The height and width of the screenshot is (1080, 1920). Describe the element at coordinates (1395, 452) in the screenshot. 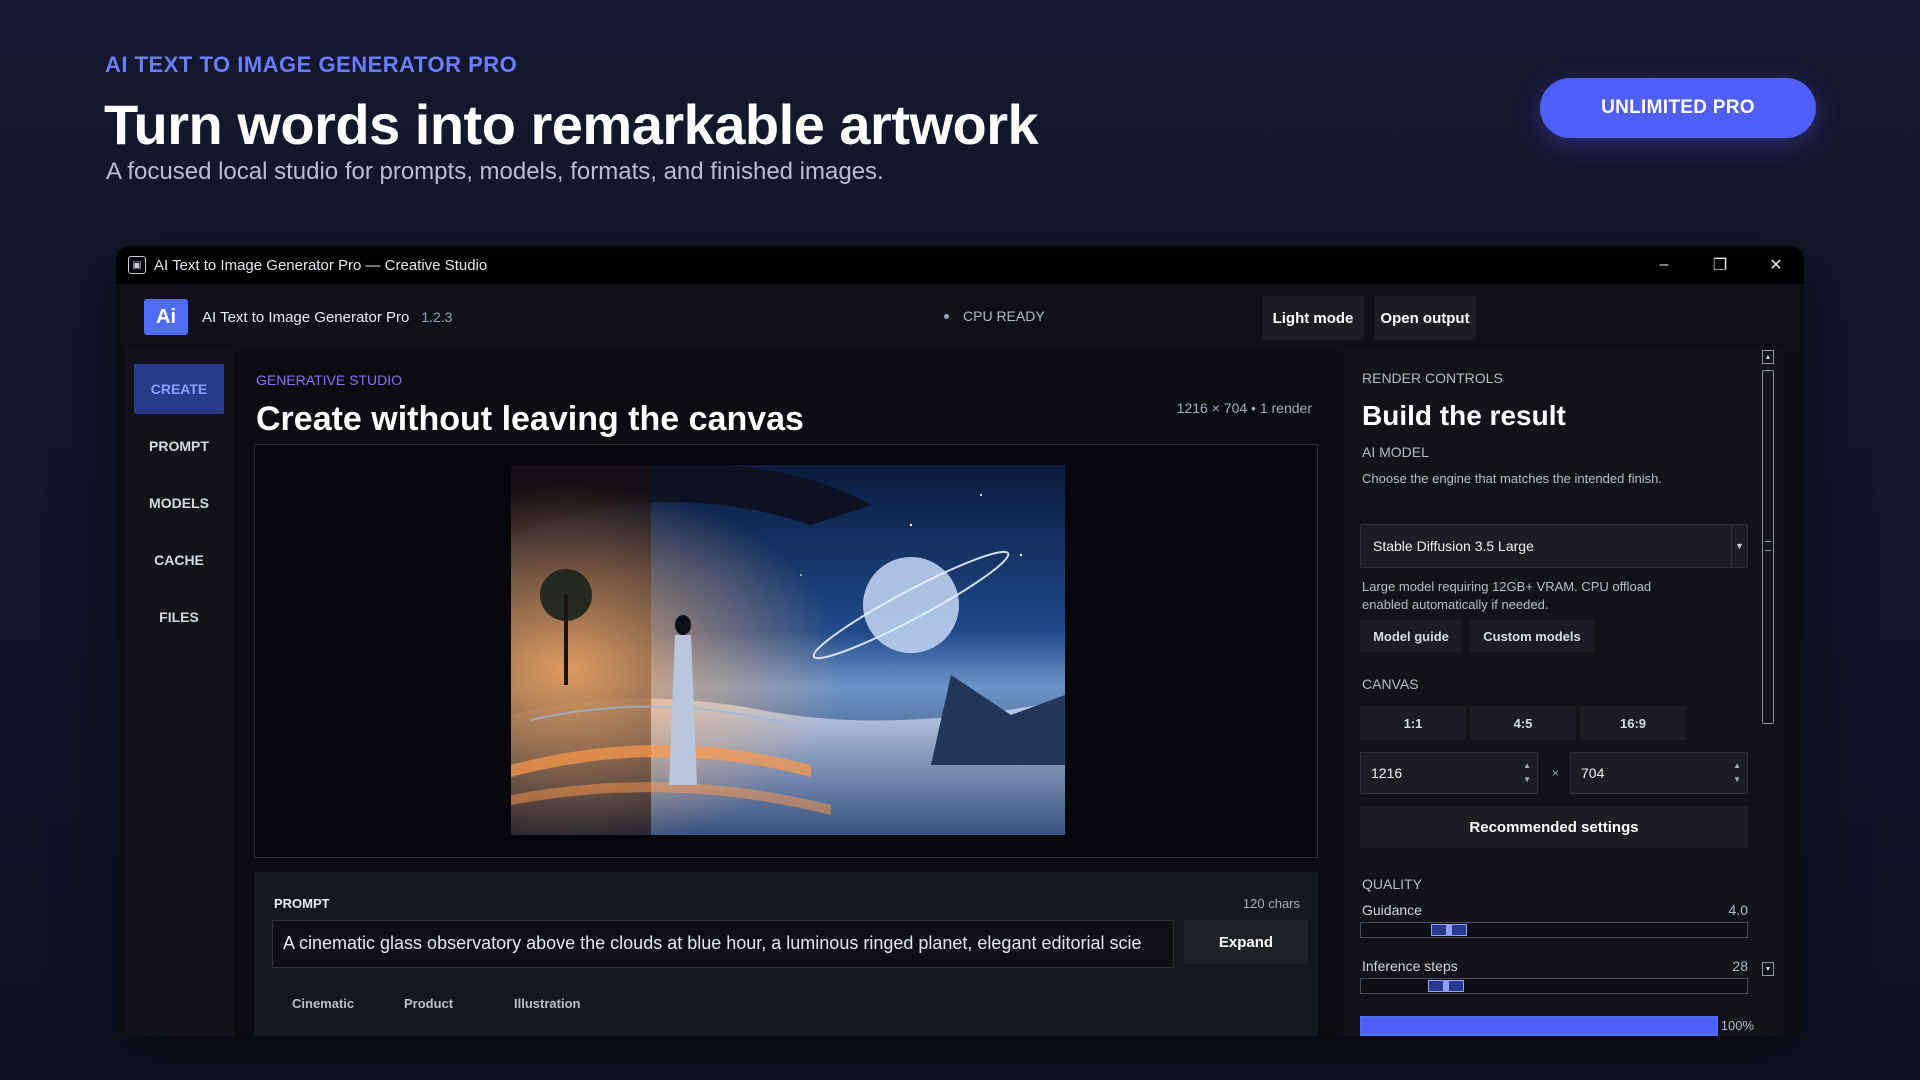

I see `ai-model-label: AI MODEL` at that location.